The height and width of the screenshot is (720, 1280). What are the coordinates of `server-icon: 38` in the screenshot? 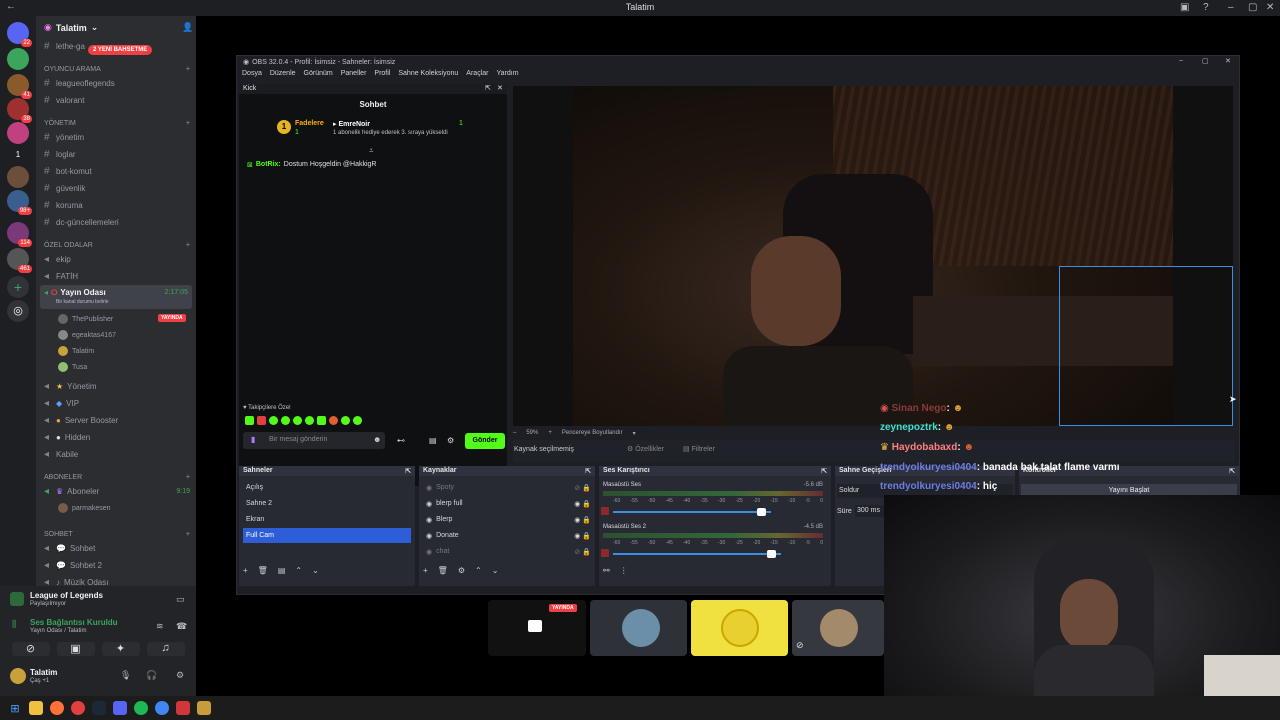 It's located at (19, 110).